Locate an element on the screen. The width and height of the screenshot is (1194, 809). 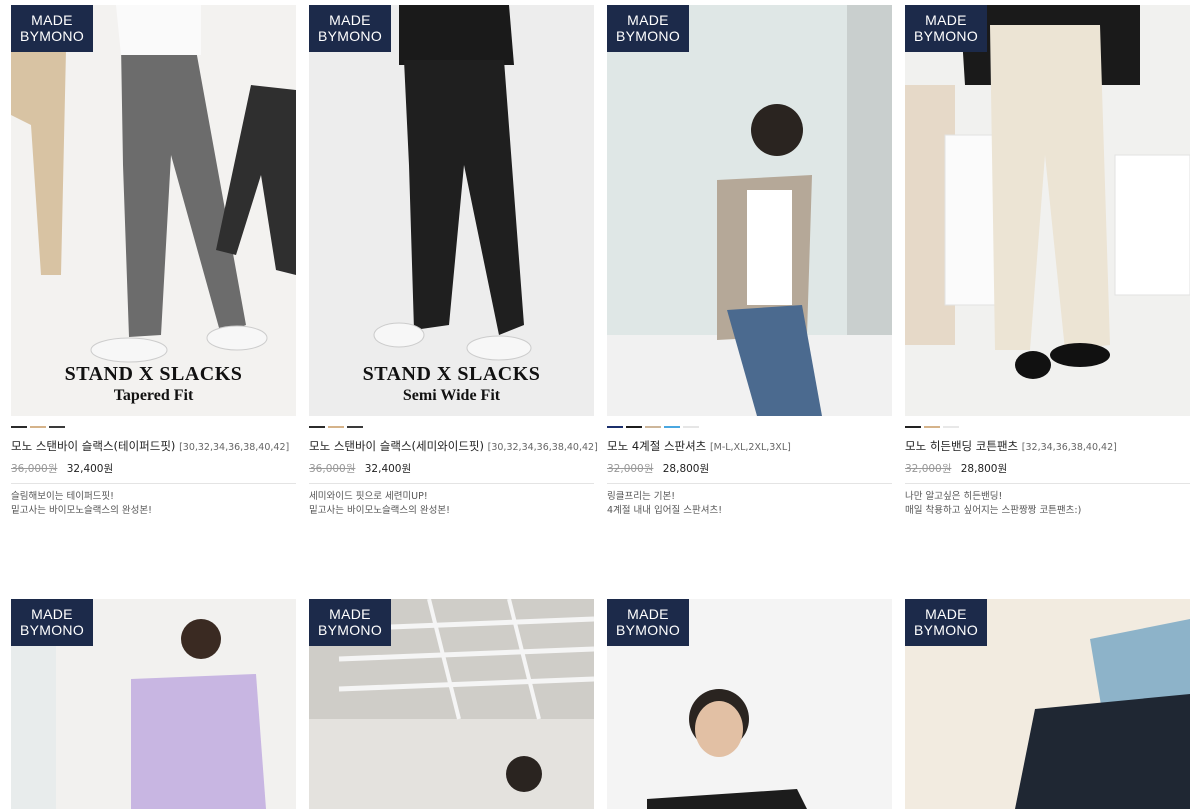
product-description: 링클프리는 기본! 4계절 내내 입어질 스판셔츠! is located at coordinates (665, 503).